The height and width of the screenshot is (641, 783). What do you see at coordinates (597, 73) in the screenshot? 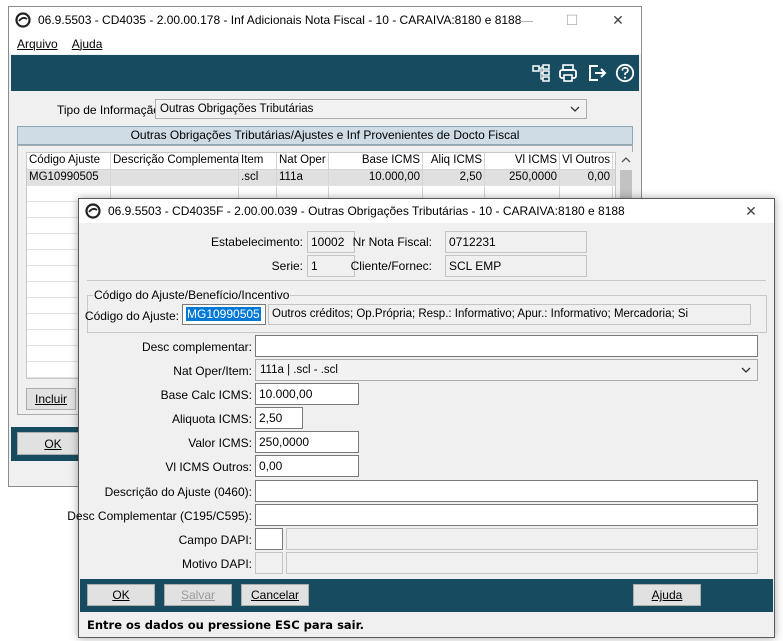
I see `exit-icon` at bounding box center [597, 73].